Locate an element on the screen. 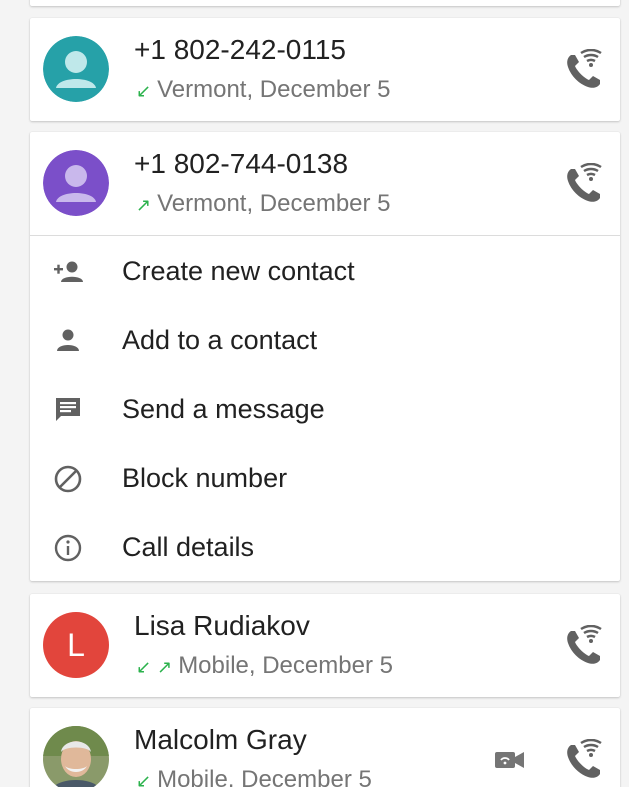  call-detail: ↙ Vermont, December 5 is located at coordinates (263, 90).